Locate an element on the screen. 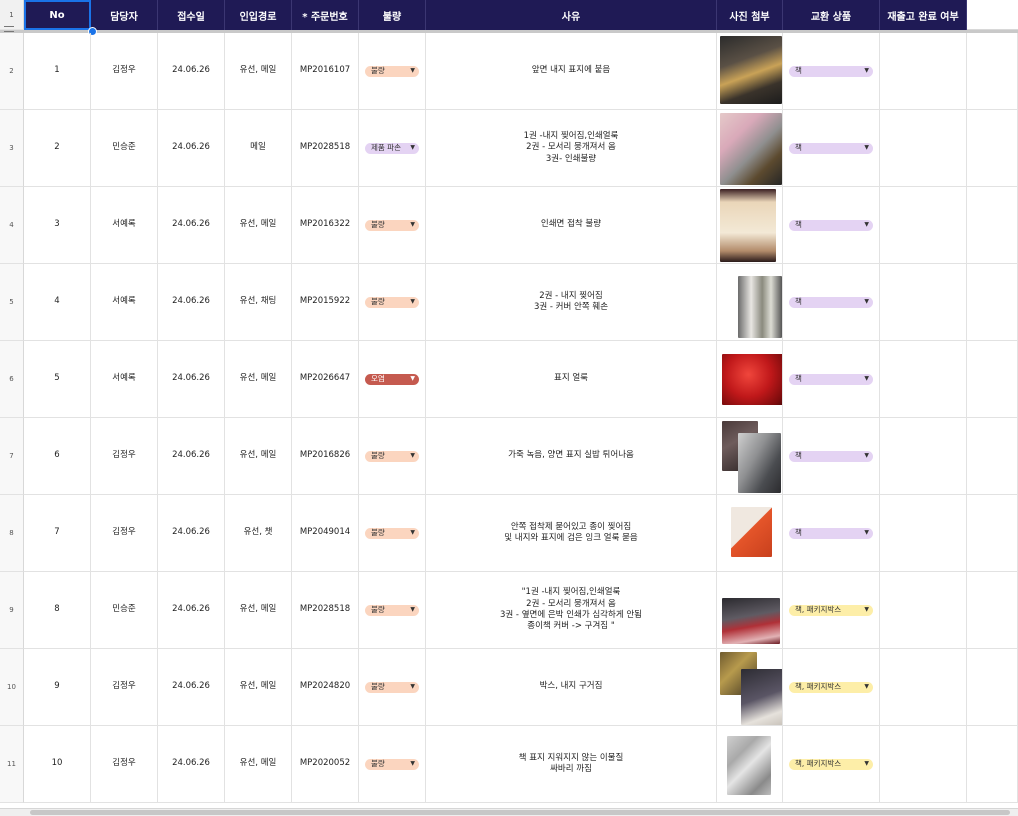  cell-no: 10 is located at coordinates (57, 764).